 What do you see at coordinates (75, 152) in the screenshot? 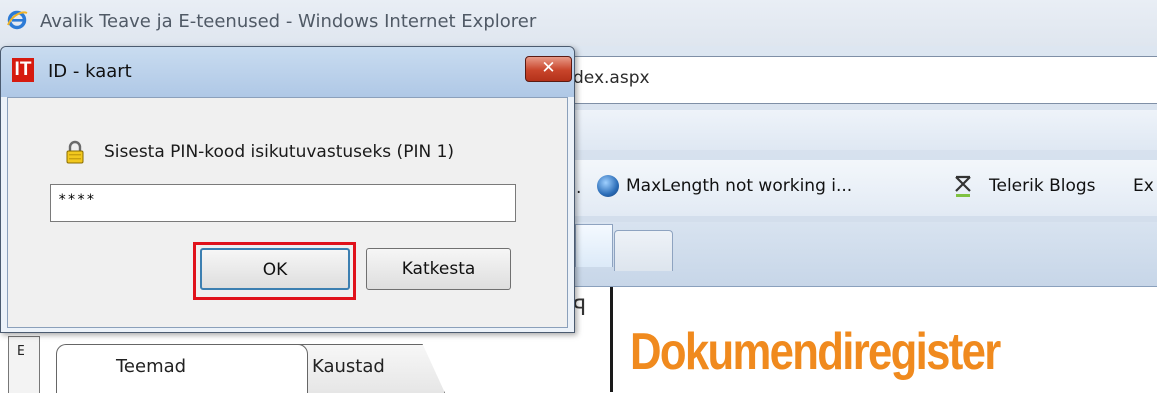
I see `lock-icon` at bounding box center [75, 152].